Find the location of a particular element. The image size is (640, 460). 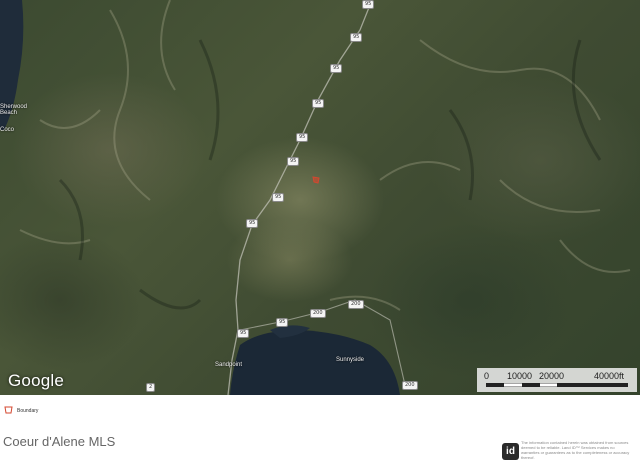

place-label: Sandpoint is located at coordinates (229, 365).